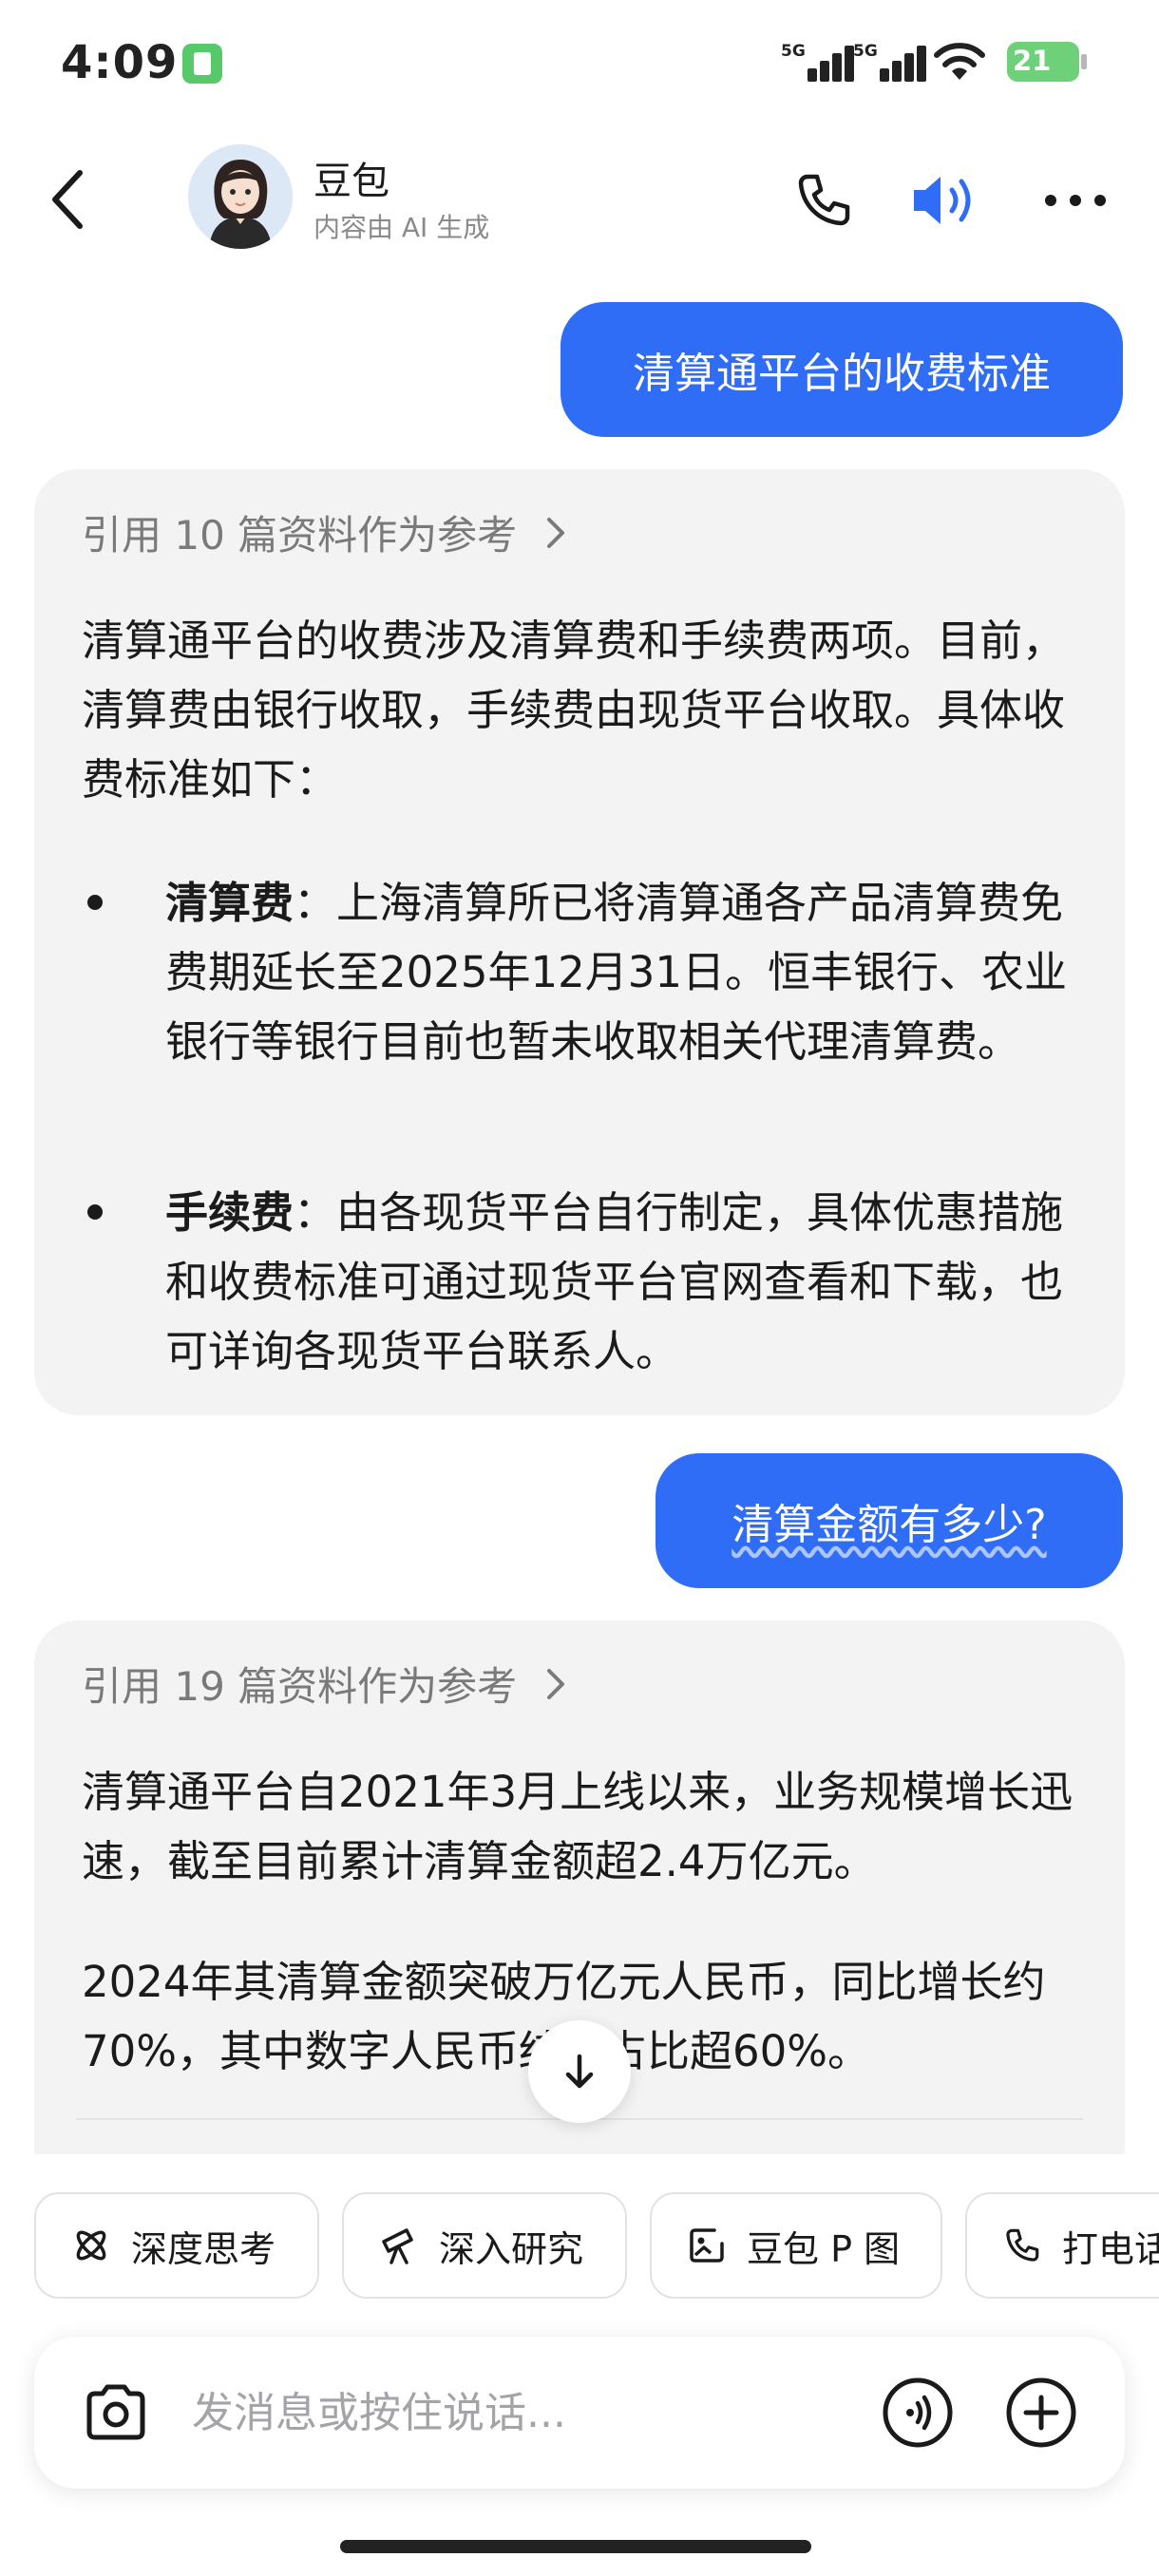 Image resolution: width=1159 pixels, height=2576 pixels. I want to click on message-input, so click(505, 2413).